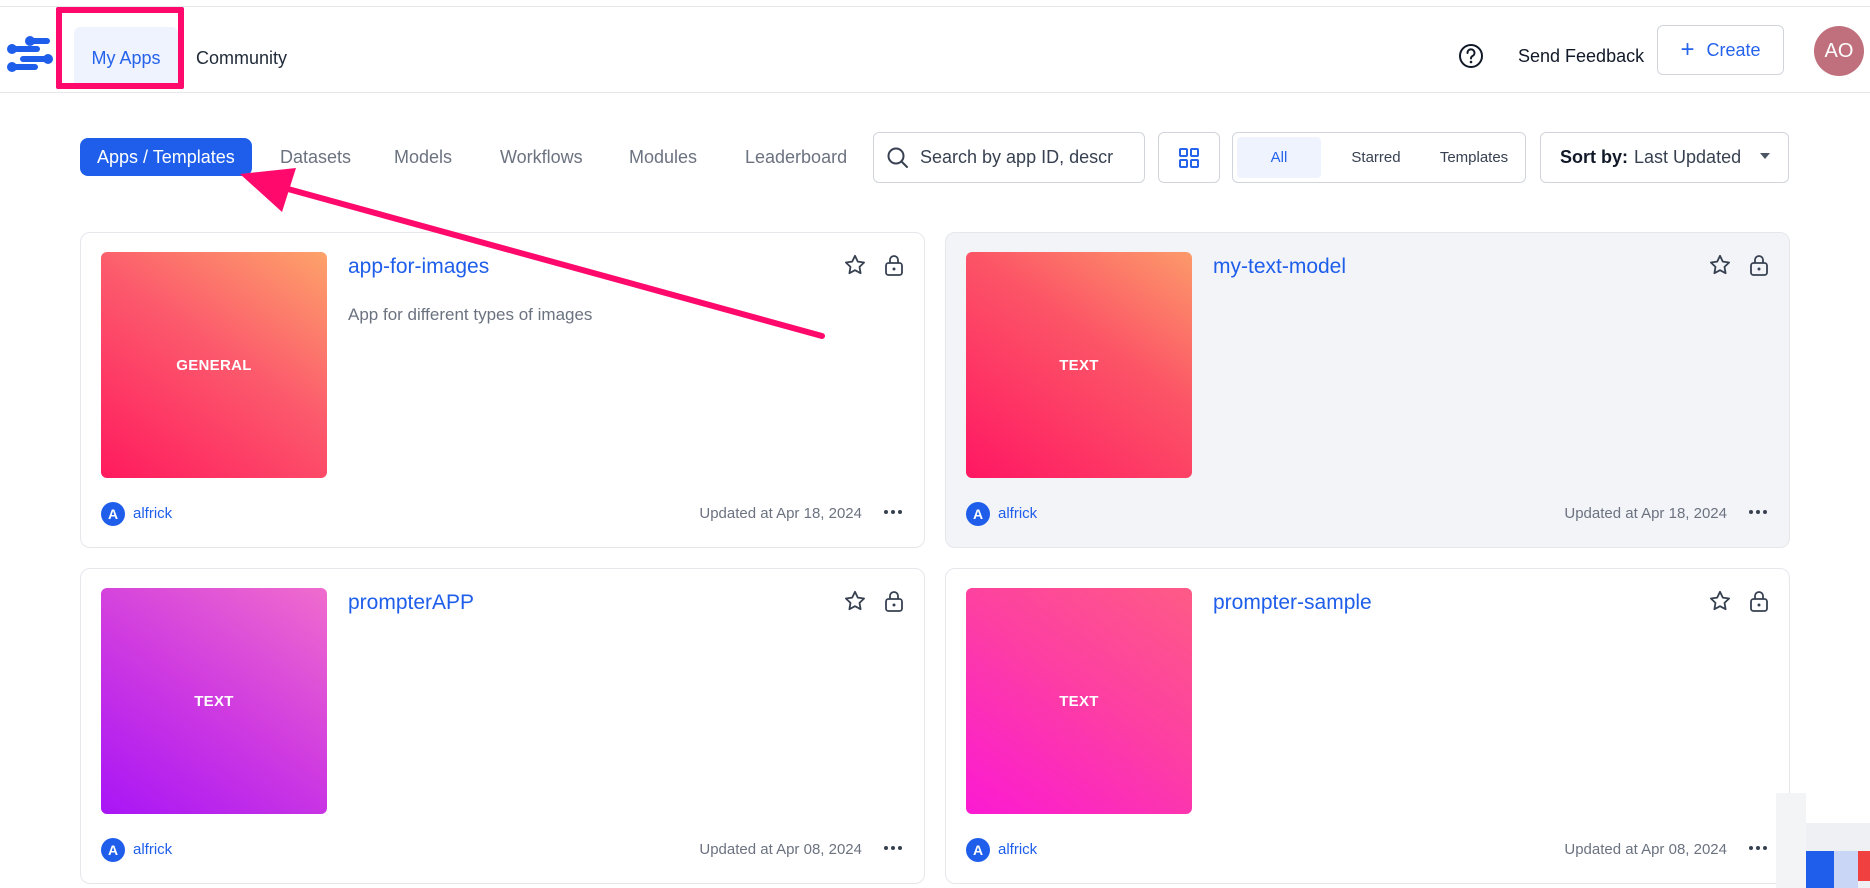  I want to click on filter-segmented-control: All Starred Templates, so click(1379, 157).